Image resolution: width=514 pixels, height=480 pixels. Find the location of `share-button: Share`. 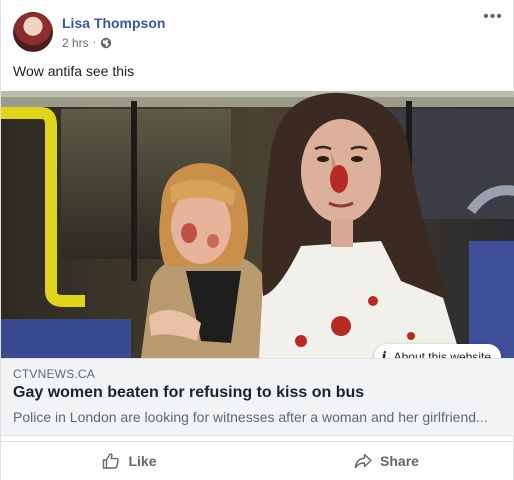

share-button: Share is located at coordinates (386, 460).